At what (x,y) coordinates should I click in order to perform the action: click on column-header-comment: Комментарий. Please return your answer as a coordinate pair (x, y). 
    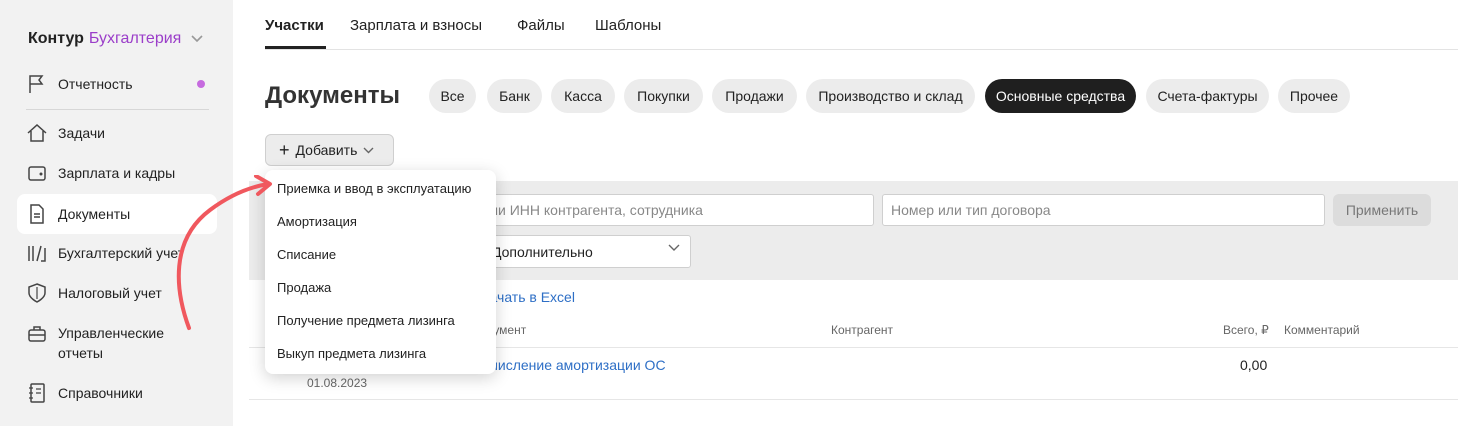
    Looking at the image, I should click on (1322, 330).